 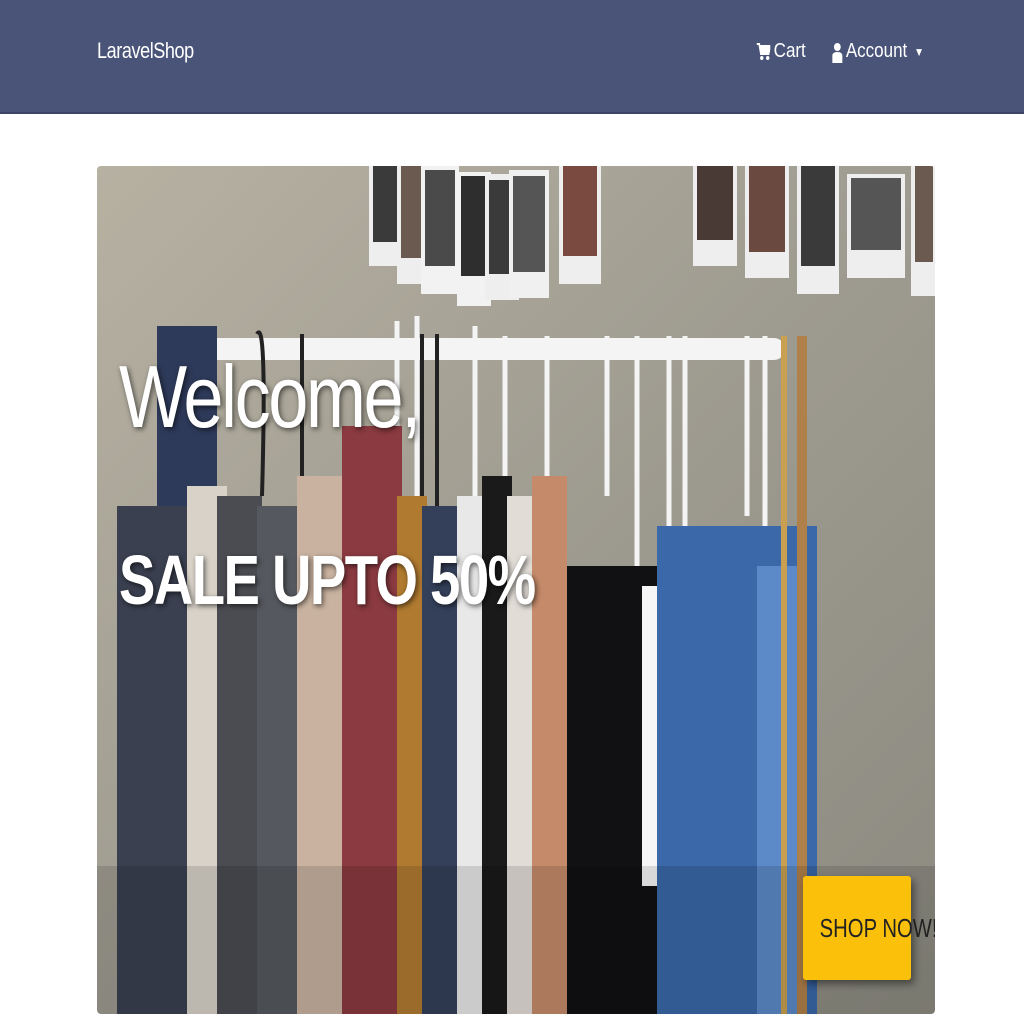 What do you see at coordinates (327, 580) in the screenshot?
I see `hero-subheading: SALE UPTO 50%` at bounding box center [327, 580].